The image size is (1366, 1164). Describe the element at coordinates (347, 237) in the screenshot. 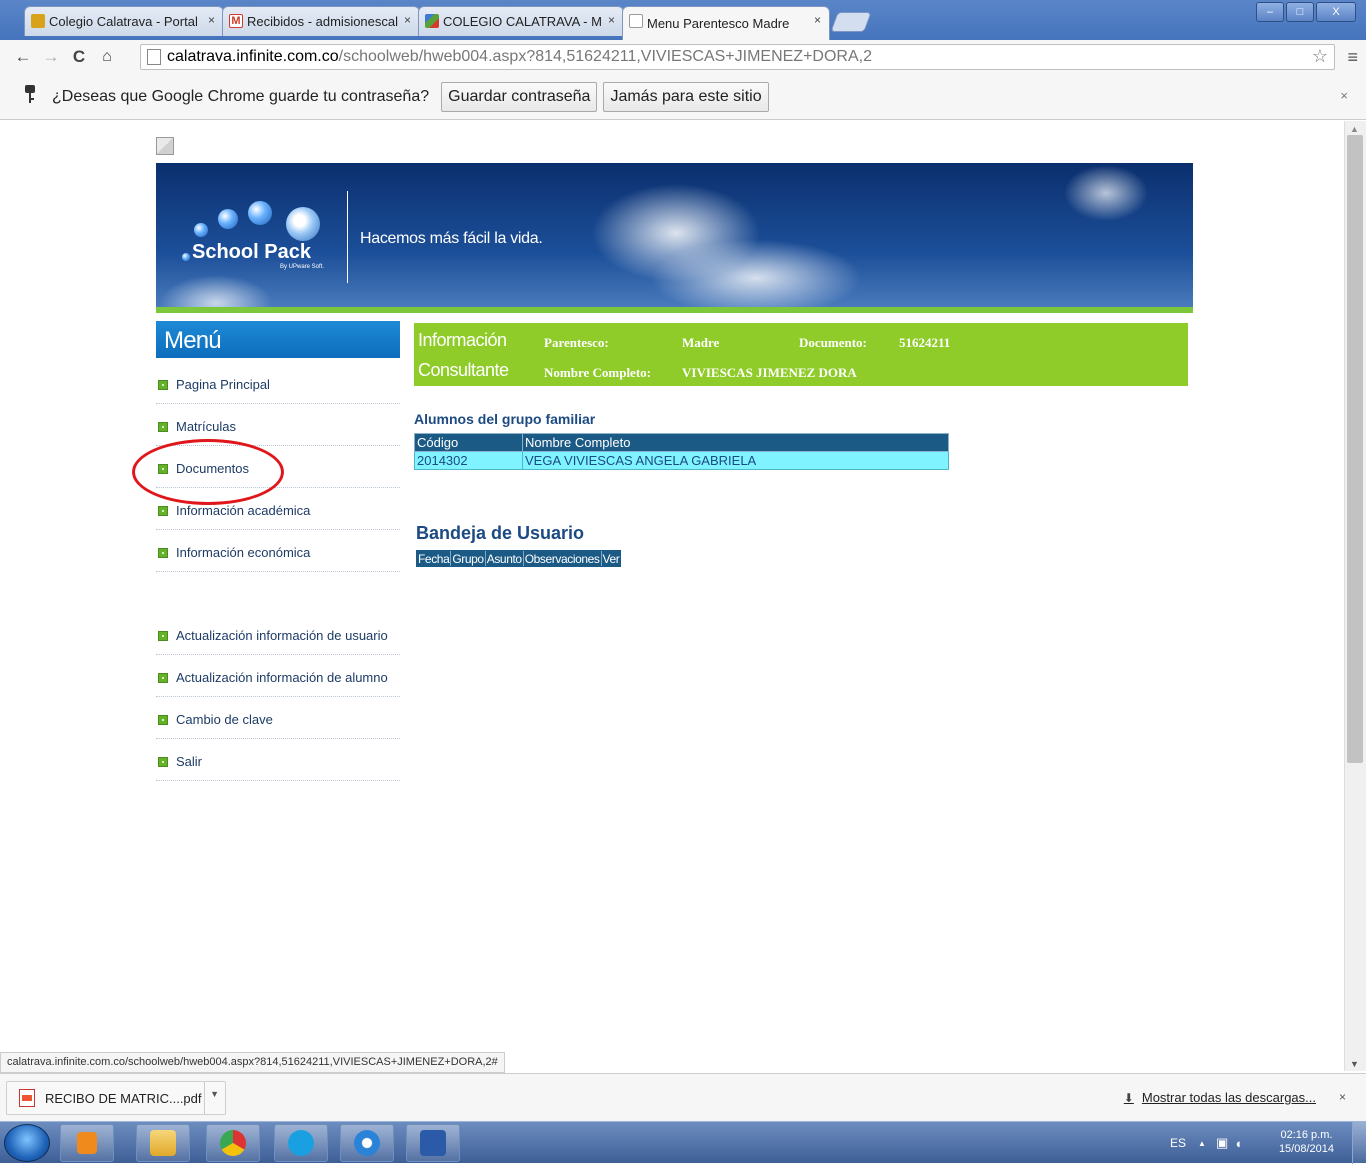

I see `logo-divider` at that location.